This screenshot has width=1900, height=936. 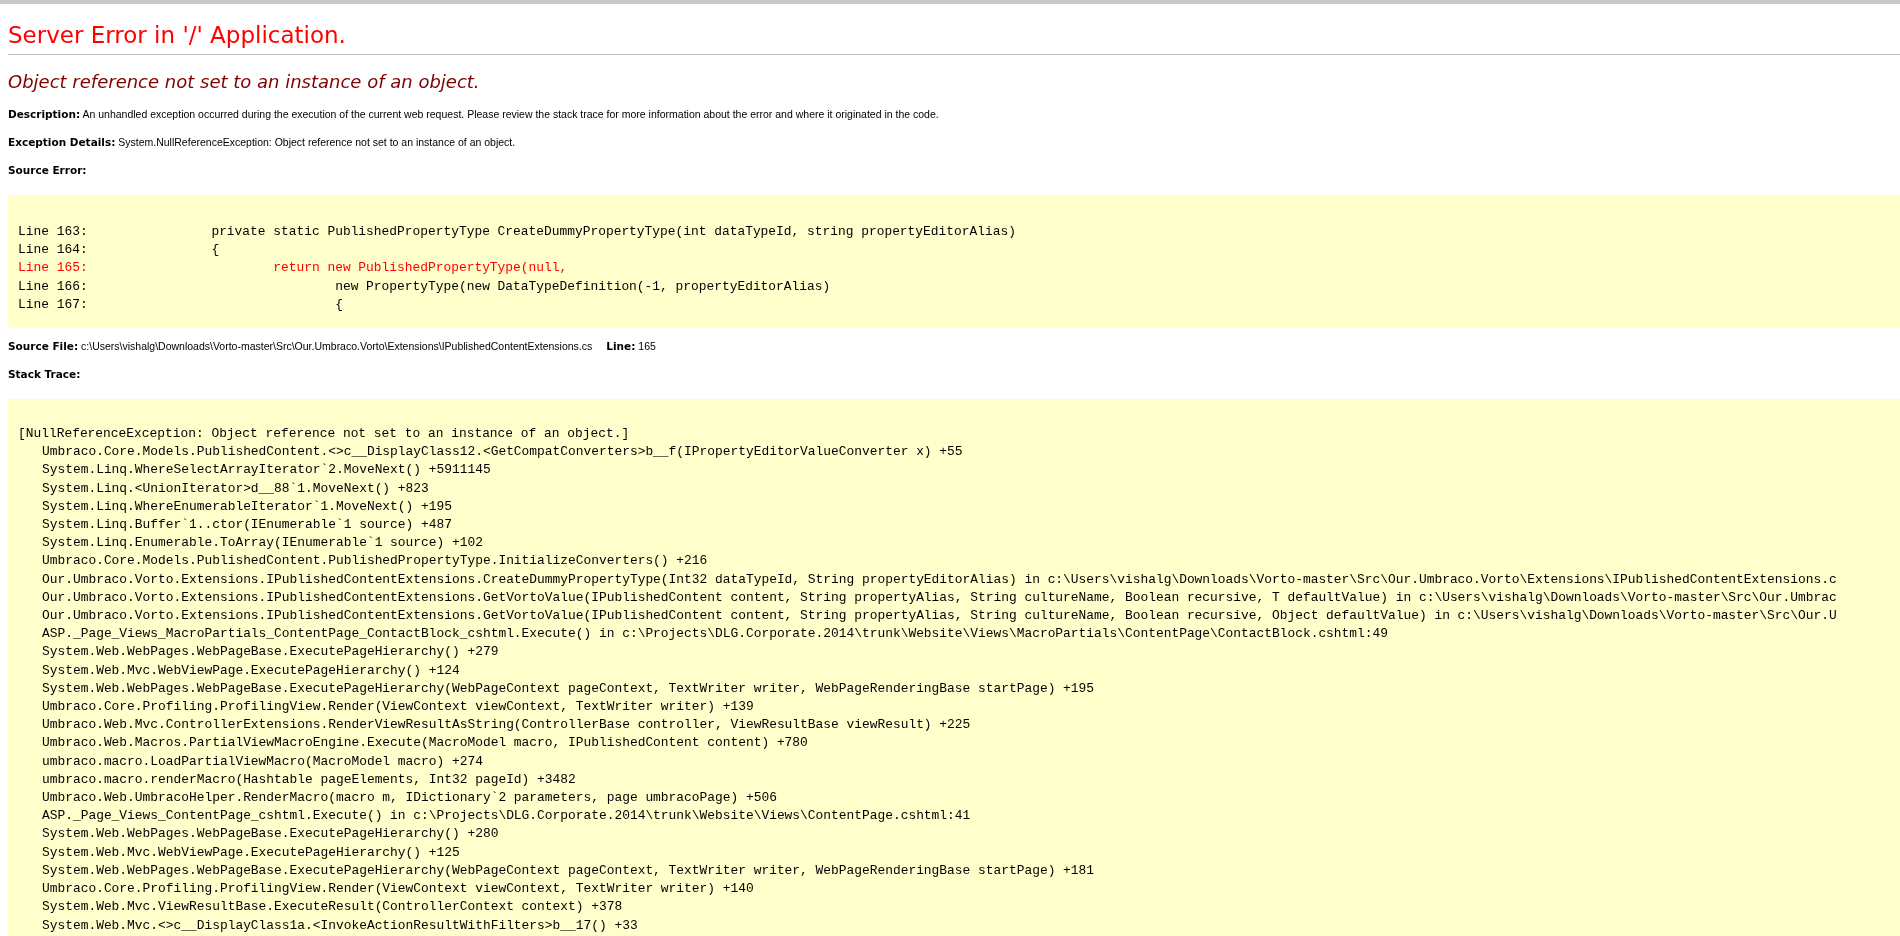 What do you see at coordinates (244, 82) in the screenshot?
I see `error-message: Object reference not set to an instance of an object.` at bounding box center [244, 82].